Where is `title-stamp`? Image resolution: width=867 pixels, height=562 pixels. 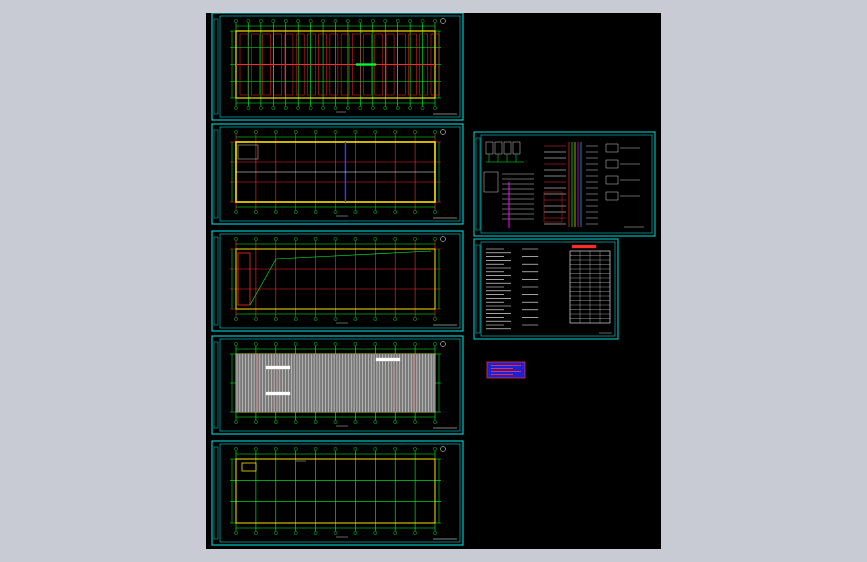
title-stamp is located at coordinates (506, 370).